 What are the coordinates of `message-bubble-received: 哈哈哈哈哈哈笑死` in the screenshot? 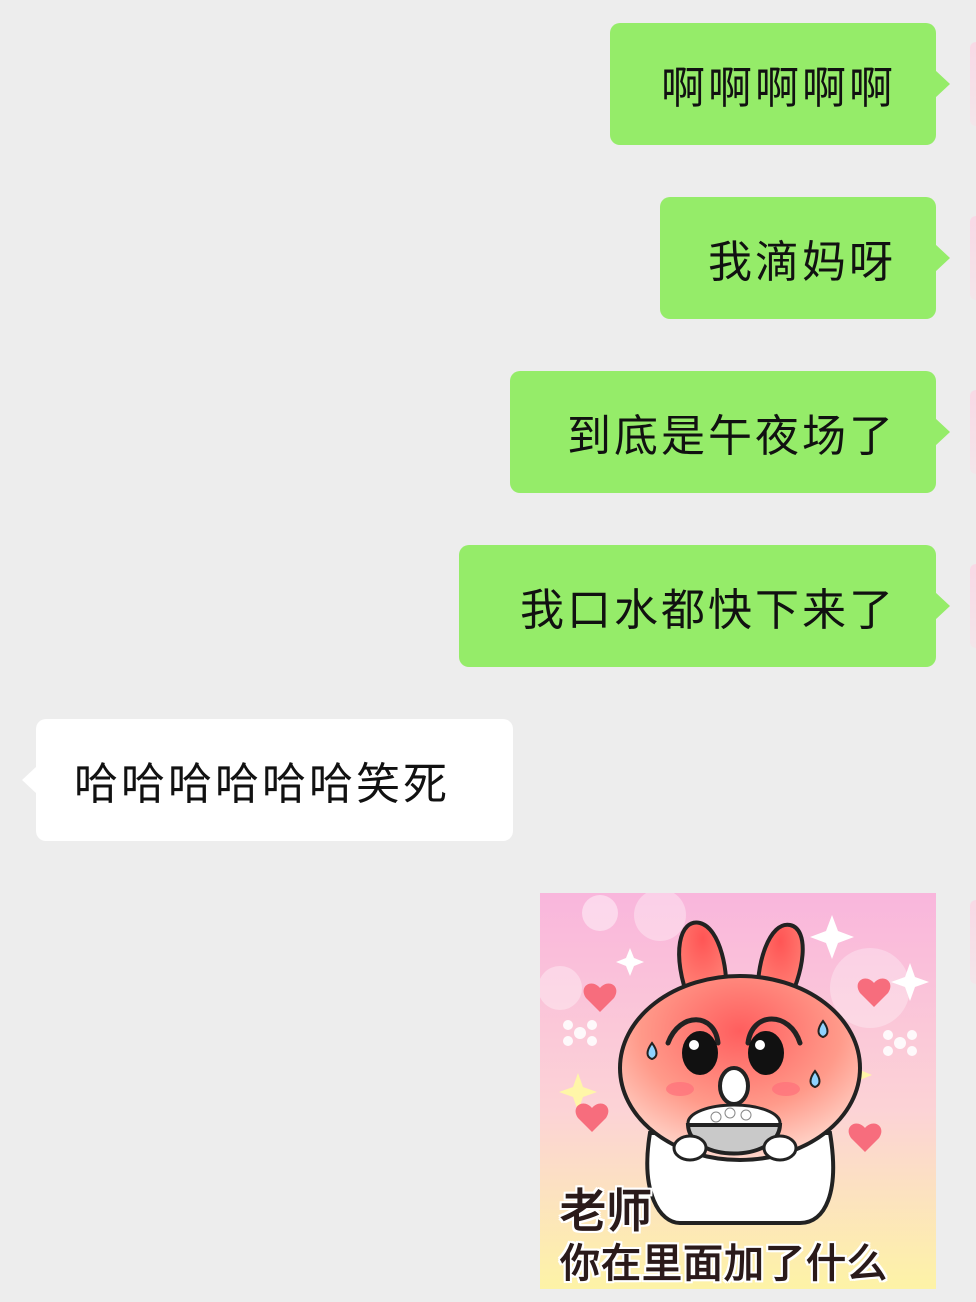 It's located at (267, 780).